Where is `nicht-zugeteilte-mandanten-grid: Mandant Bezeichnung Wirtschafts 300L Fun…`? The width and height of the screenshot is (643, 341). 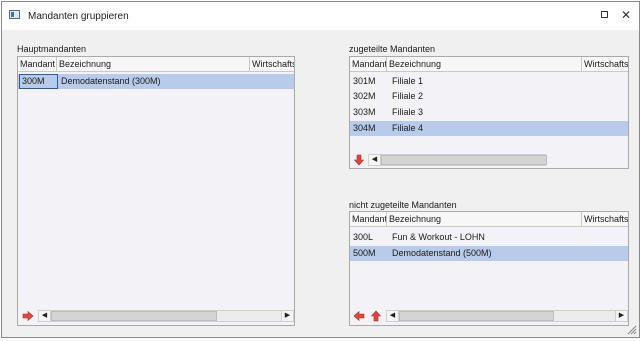 nicht-zugeteilte-mandanten-grid: Mandant Bezeichnung Wirtschafts 300L Fun… is located at coordinates (489, 268).